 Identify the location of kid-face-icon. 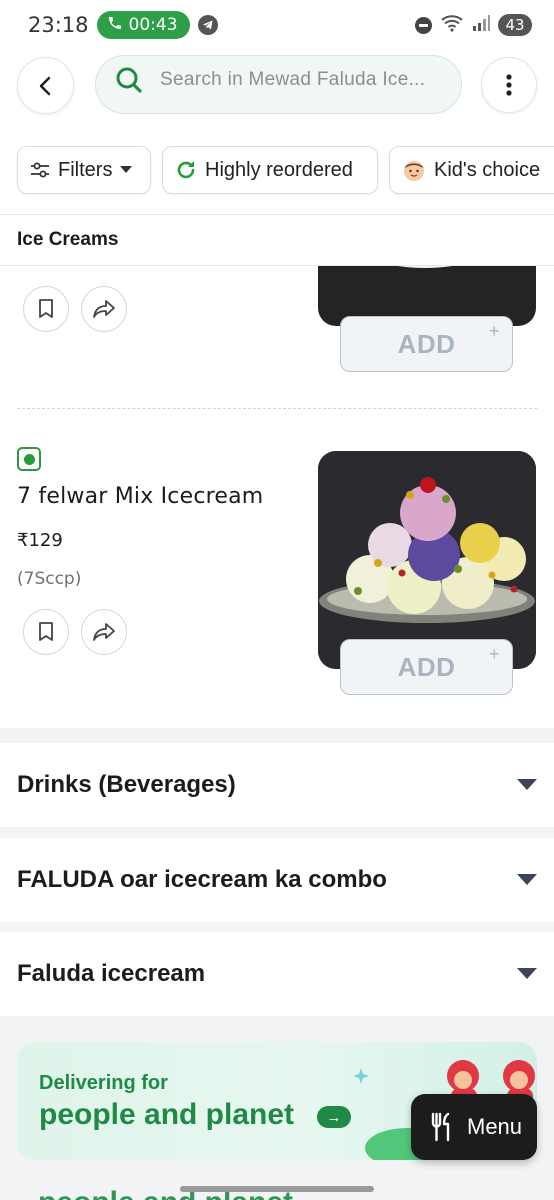
(414, 170).